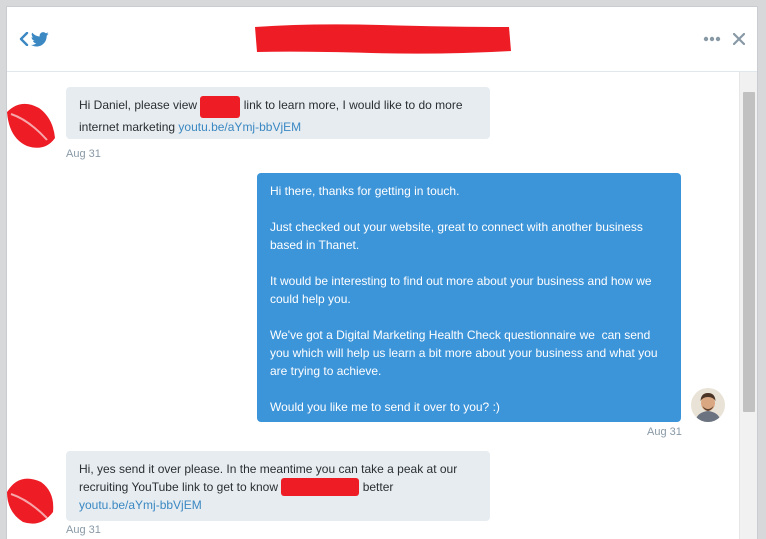 This screenshot has height=539, width=766. I want to click on close-icon, so click(739, 39).